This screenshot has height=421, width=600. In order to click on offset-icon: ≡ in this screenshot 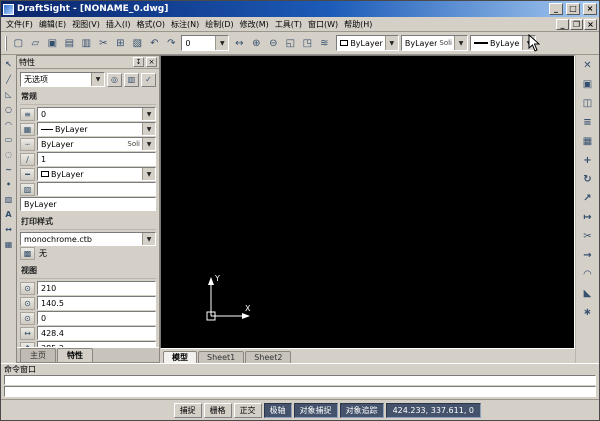, I will do `click(588, 122)`.